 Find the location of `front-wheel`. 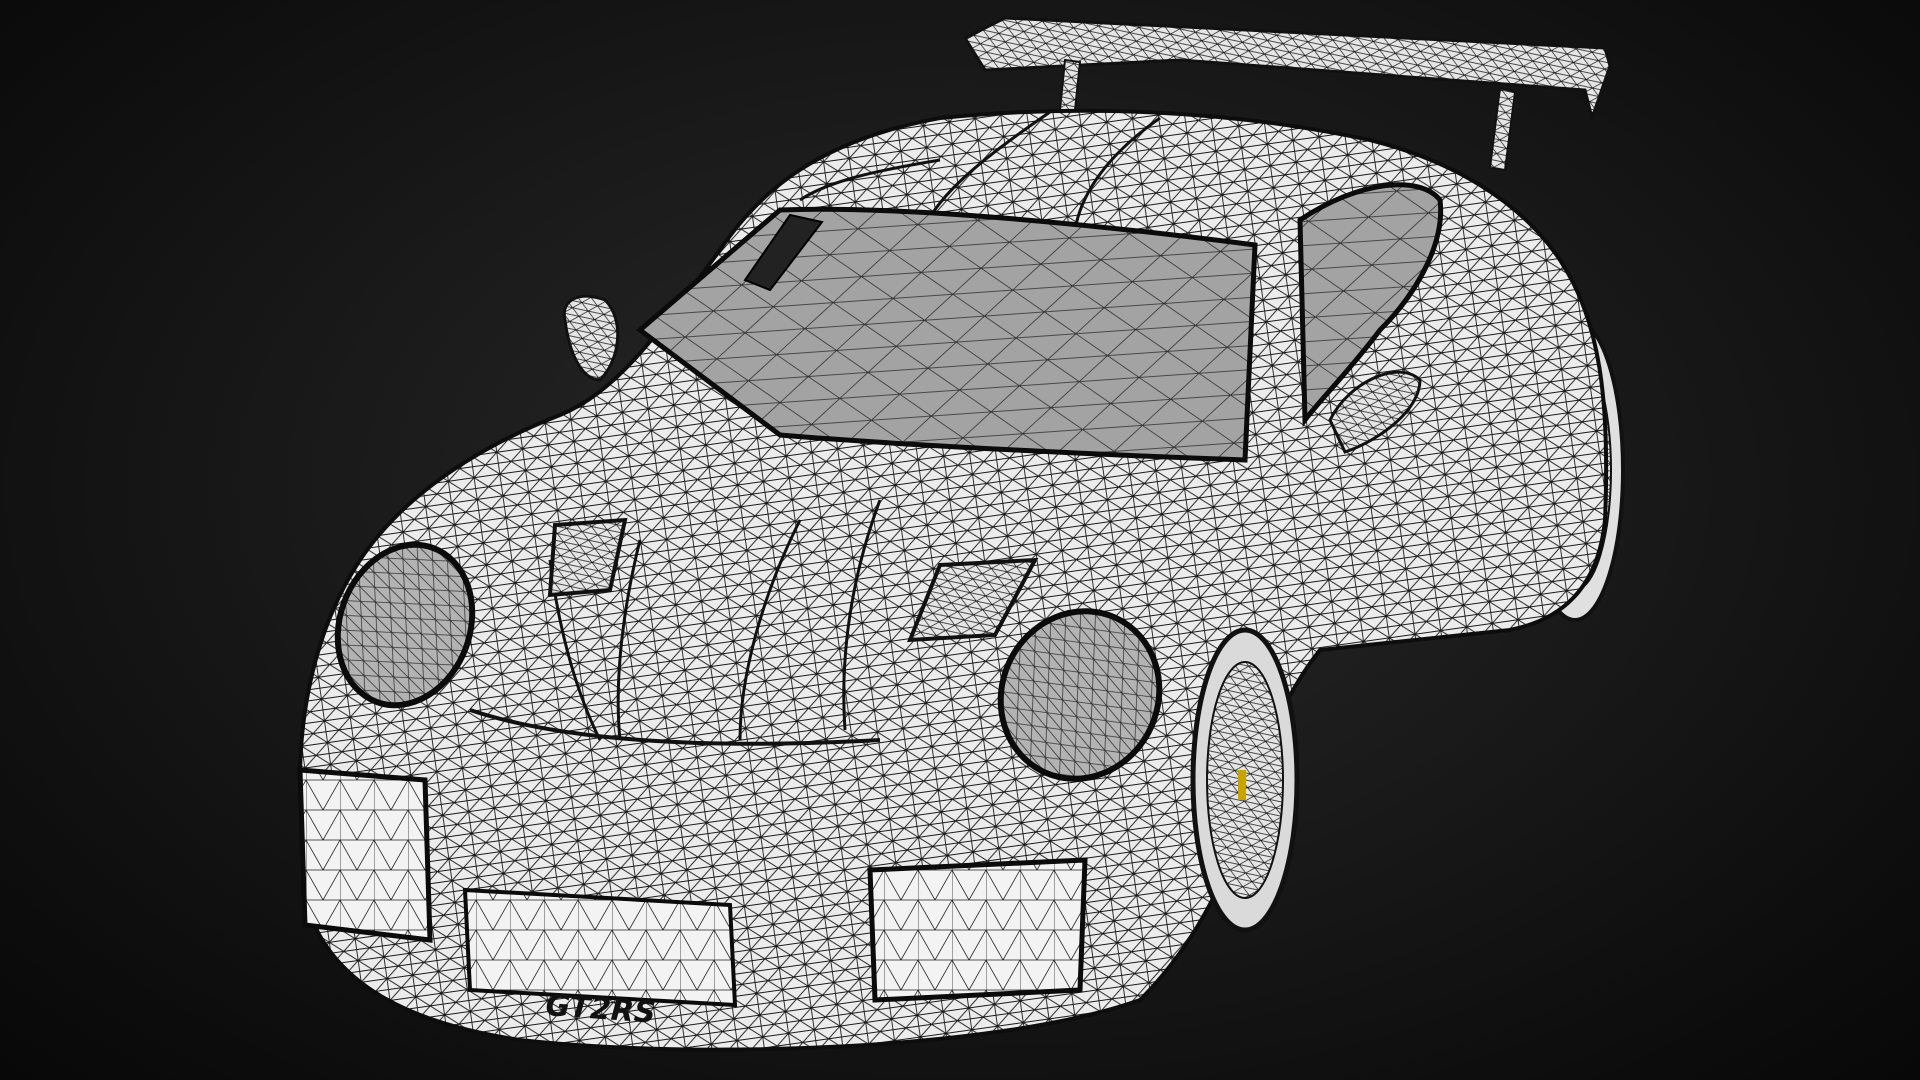

front-wheel is located at coordinates (1245, 780).